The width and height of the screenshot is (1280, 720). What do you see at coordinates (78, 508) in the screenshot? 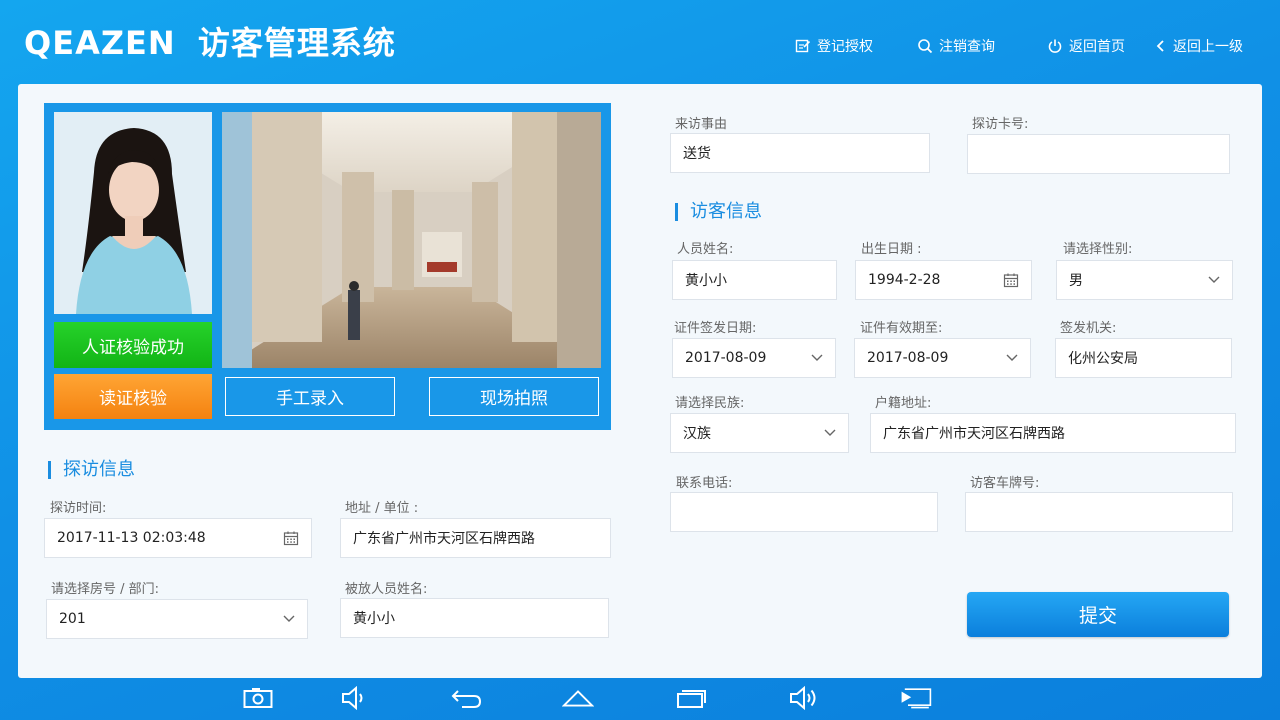
I see `visit-time-label: 探访时间:` at bounding box center [78, 508].